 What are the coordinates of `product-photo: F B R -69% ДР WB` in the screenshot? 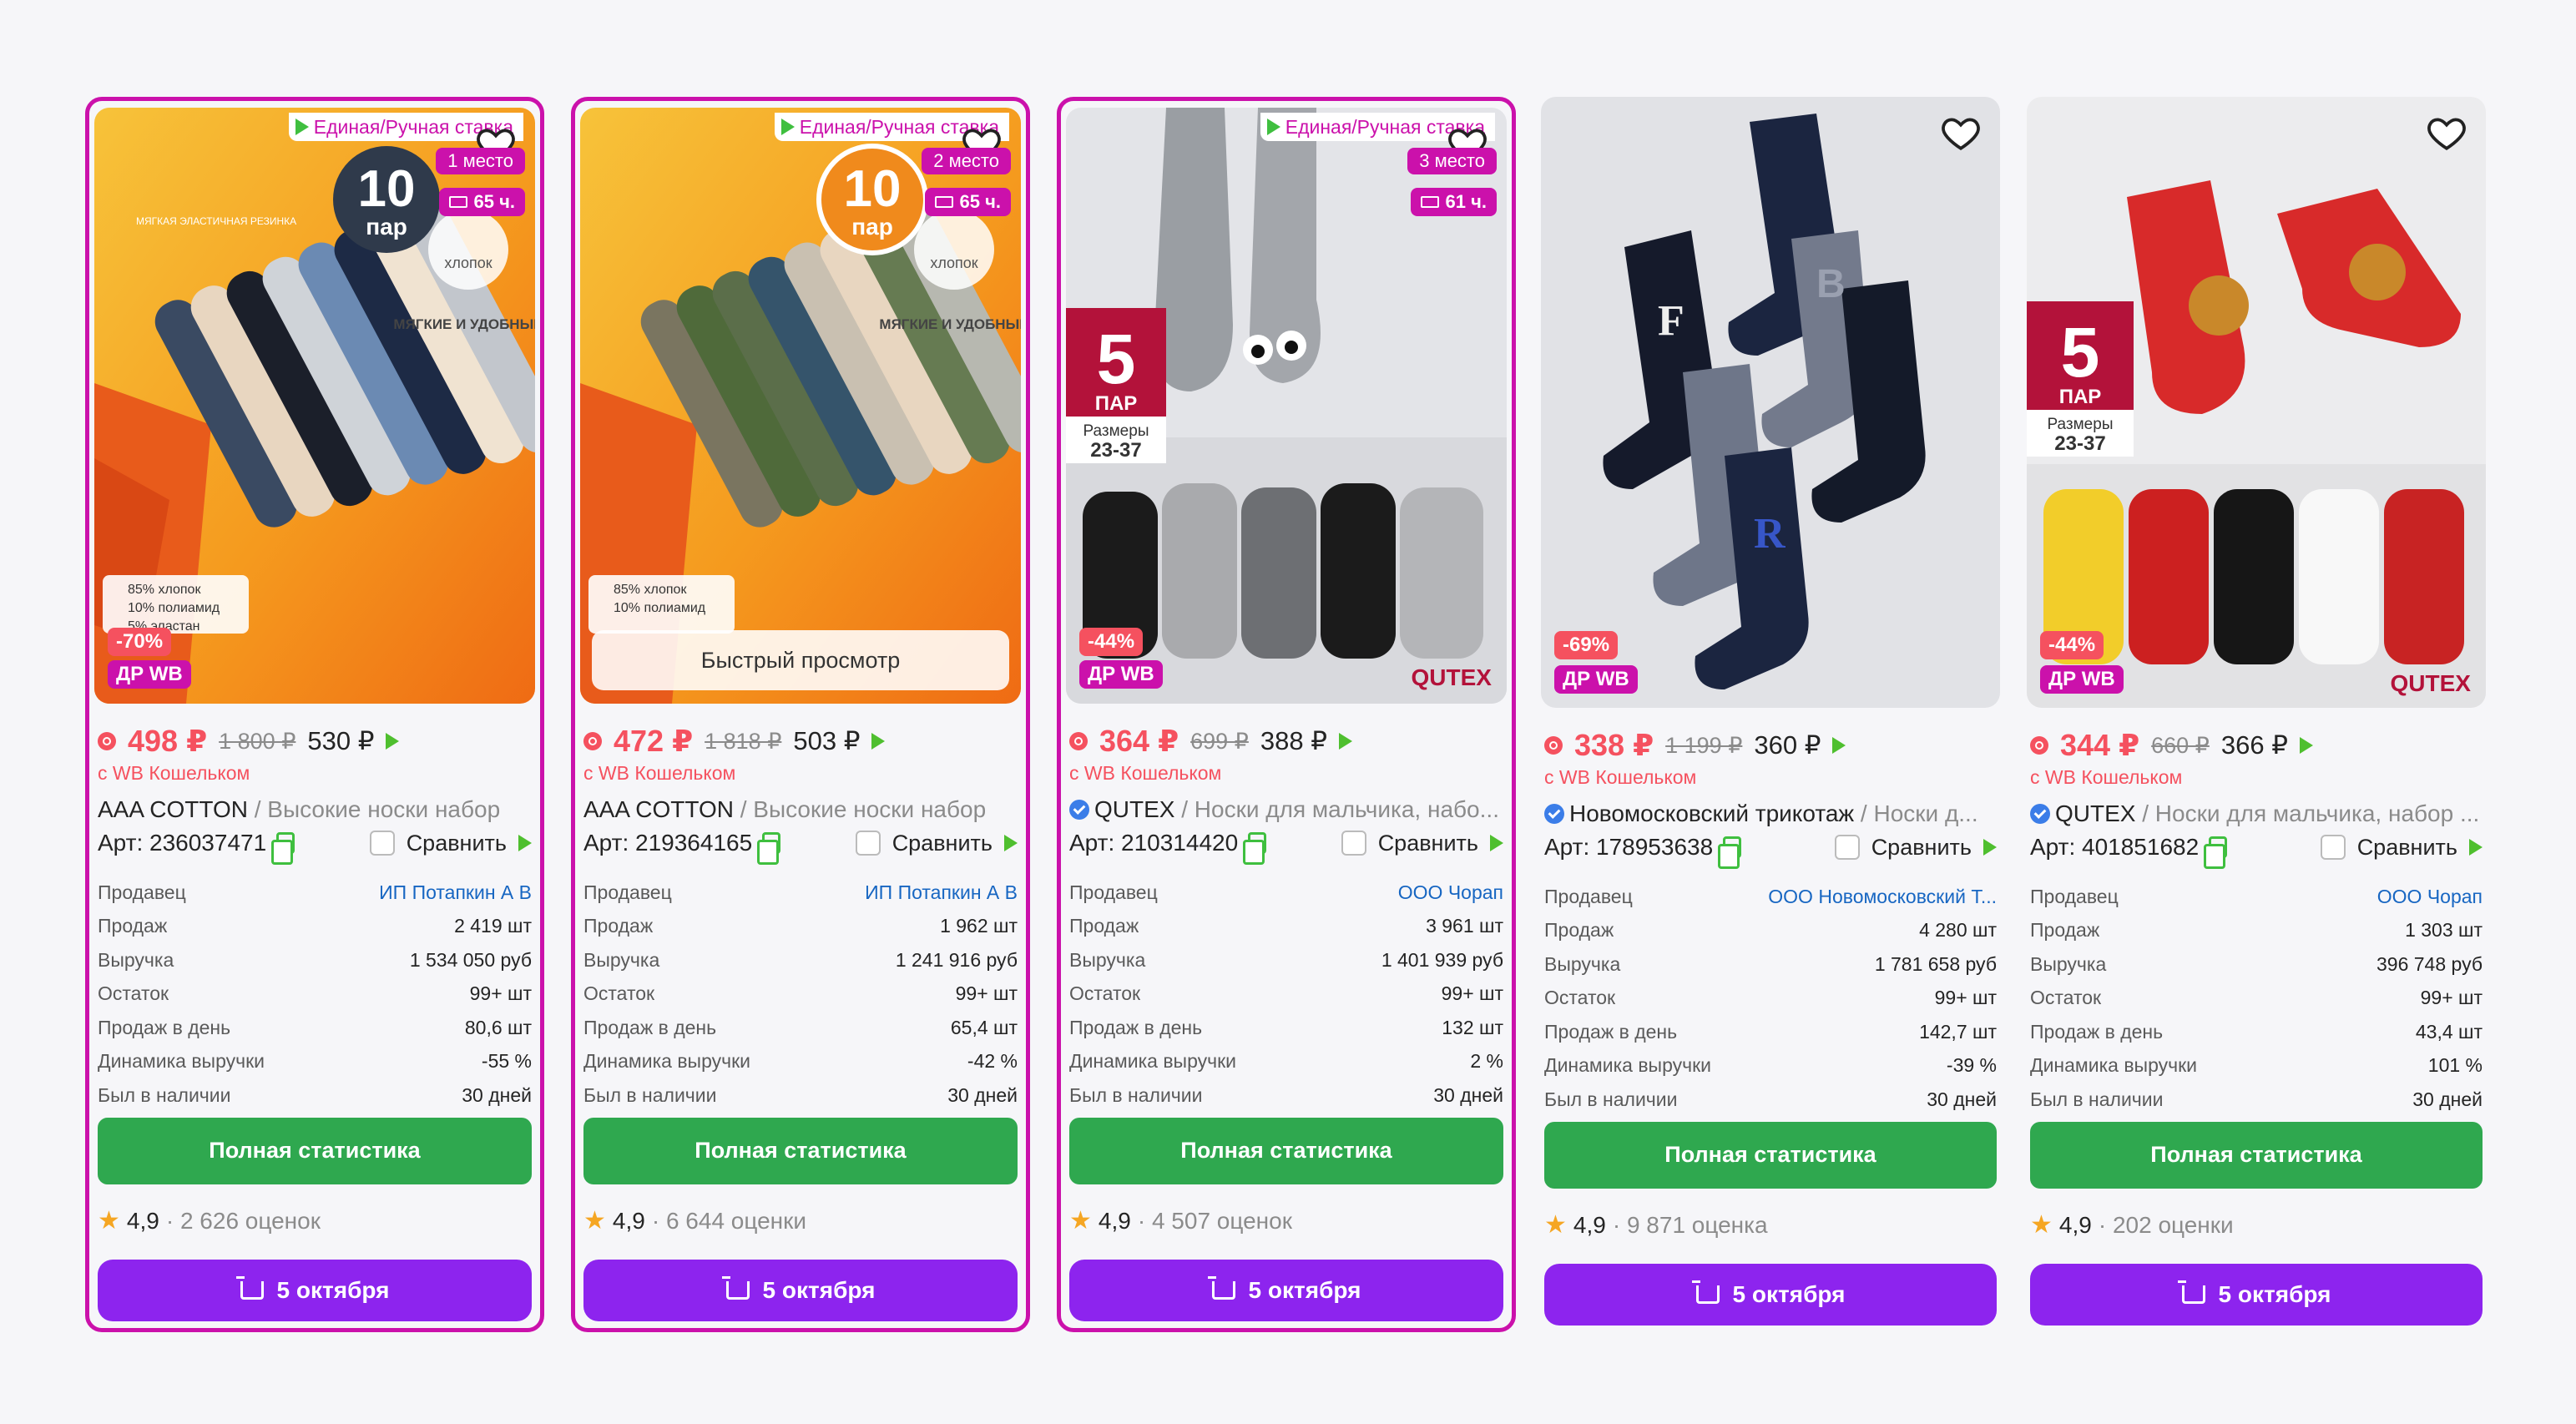 It's located at (1770, 403).